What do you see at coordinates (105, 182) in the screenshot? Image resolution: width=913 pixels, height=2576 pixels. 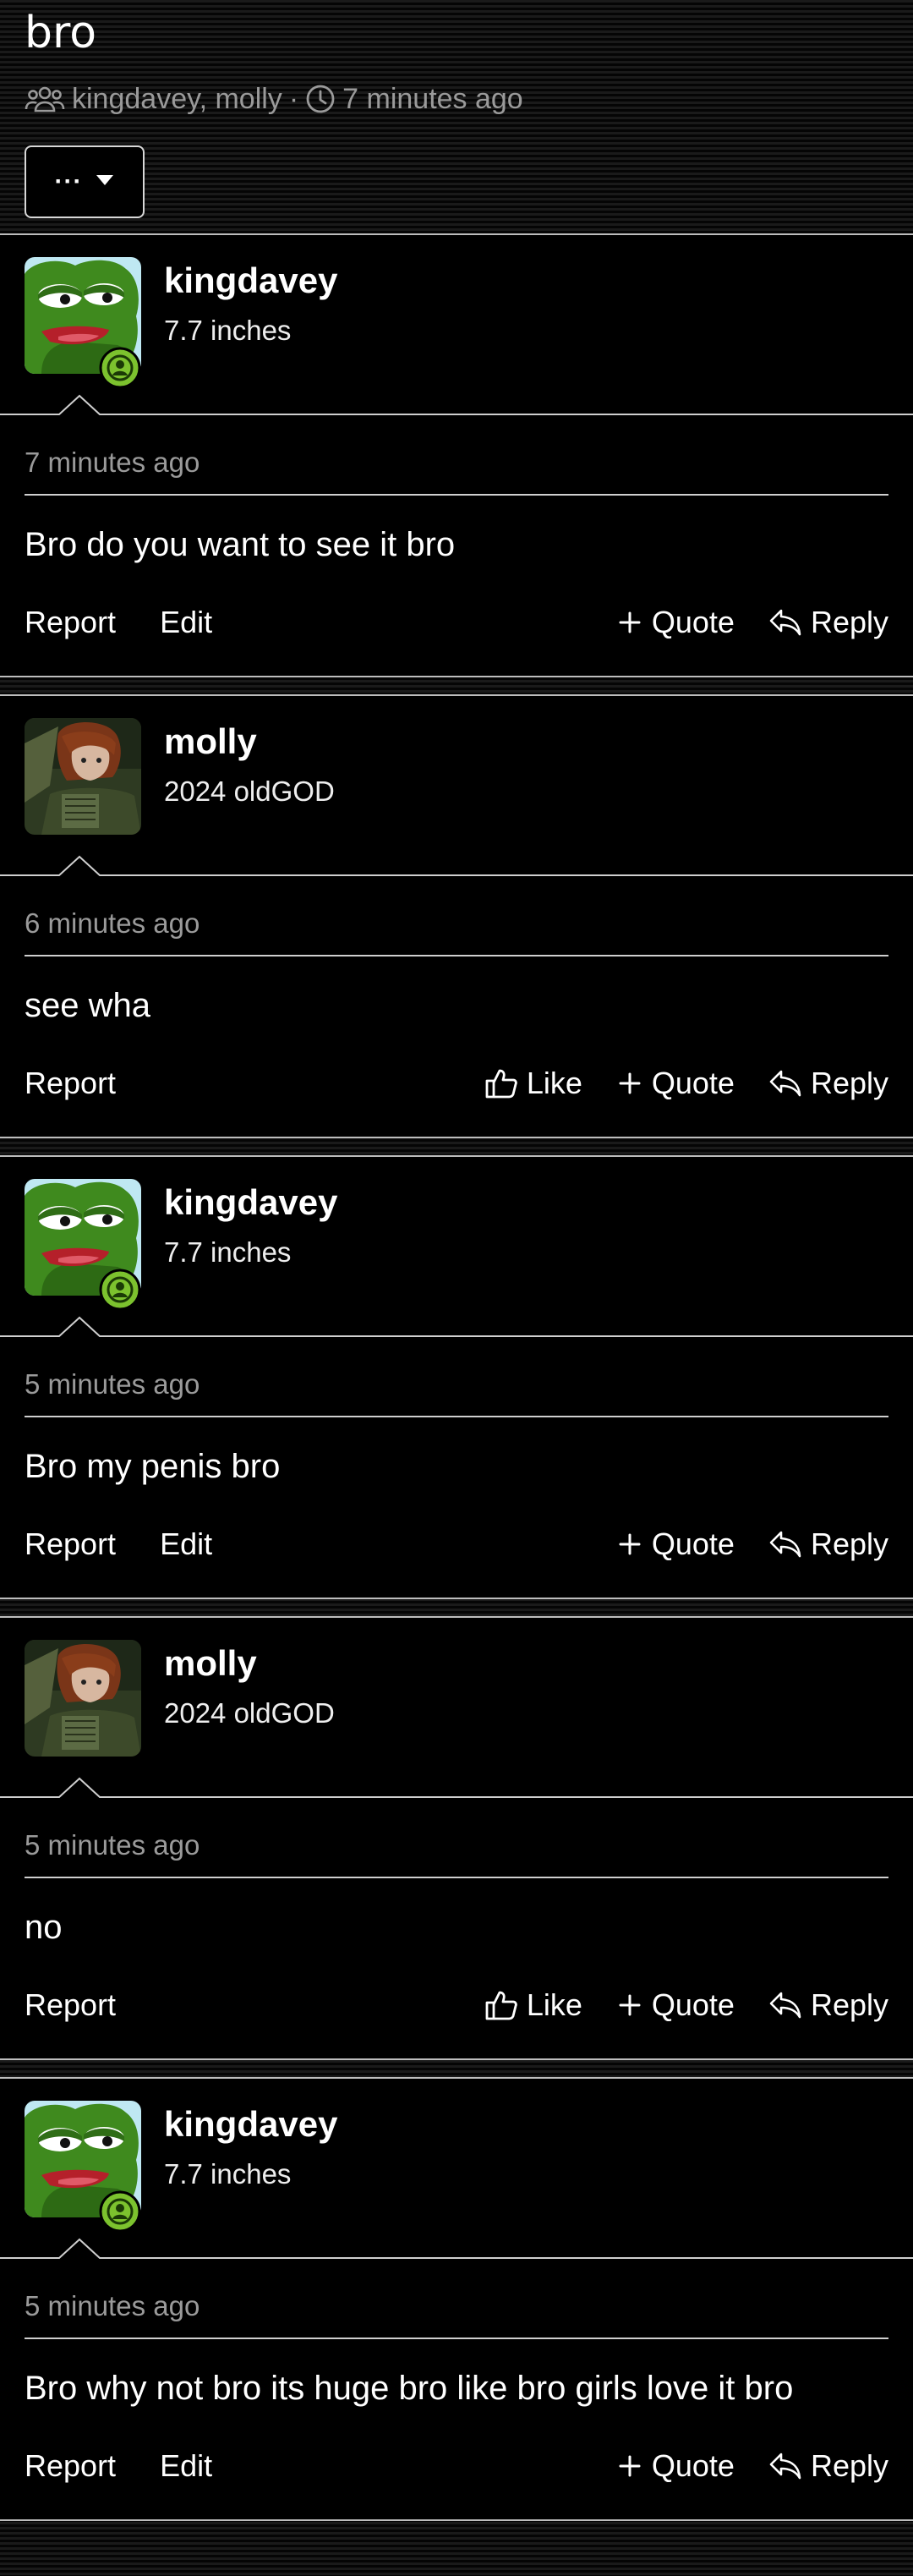 I see `caret-down-icon` at bounding box center [105, 182].